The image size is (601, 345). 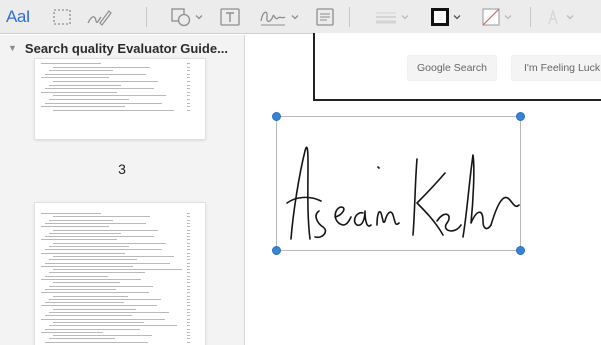 What do you see at coordinates (325, 17) in the screenshot?
I see `note-tool-button` at bounding box center [325, 17].